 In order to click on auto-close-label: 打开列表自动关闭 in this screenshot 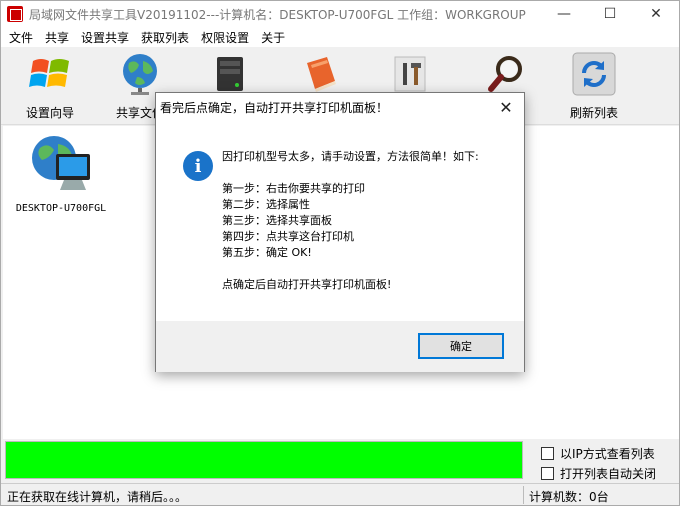, I will do `click(608, 474)`.